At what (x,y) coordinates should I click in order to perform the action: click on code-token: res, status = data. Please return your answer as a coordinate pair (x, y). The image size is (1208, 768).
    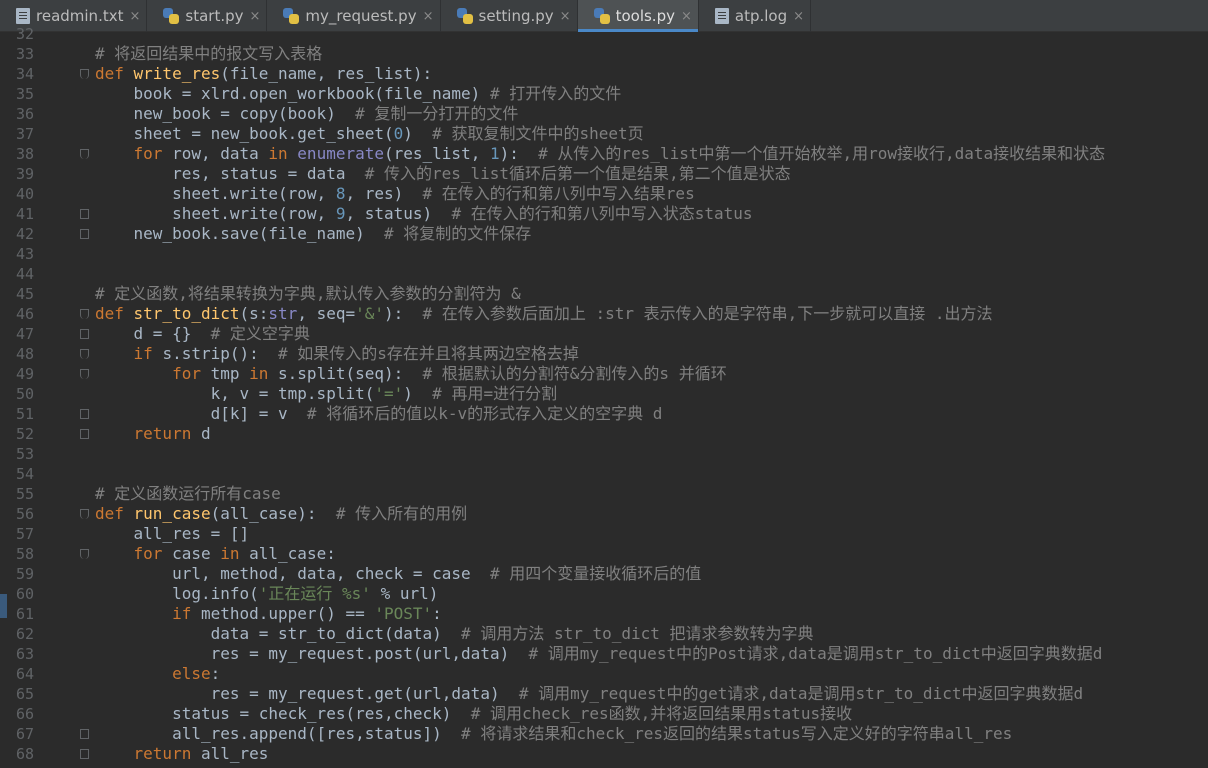
    Looking at the image, I should click on (230, 173).